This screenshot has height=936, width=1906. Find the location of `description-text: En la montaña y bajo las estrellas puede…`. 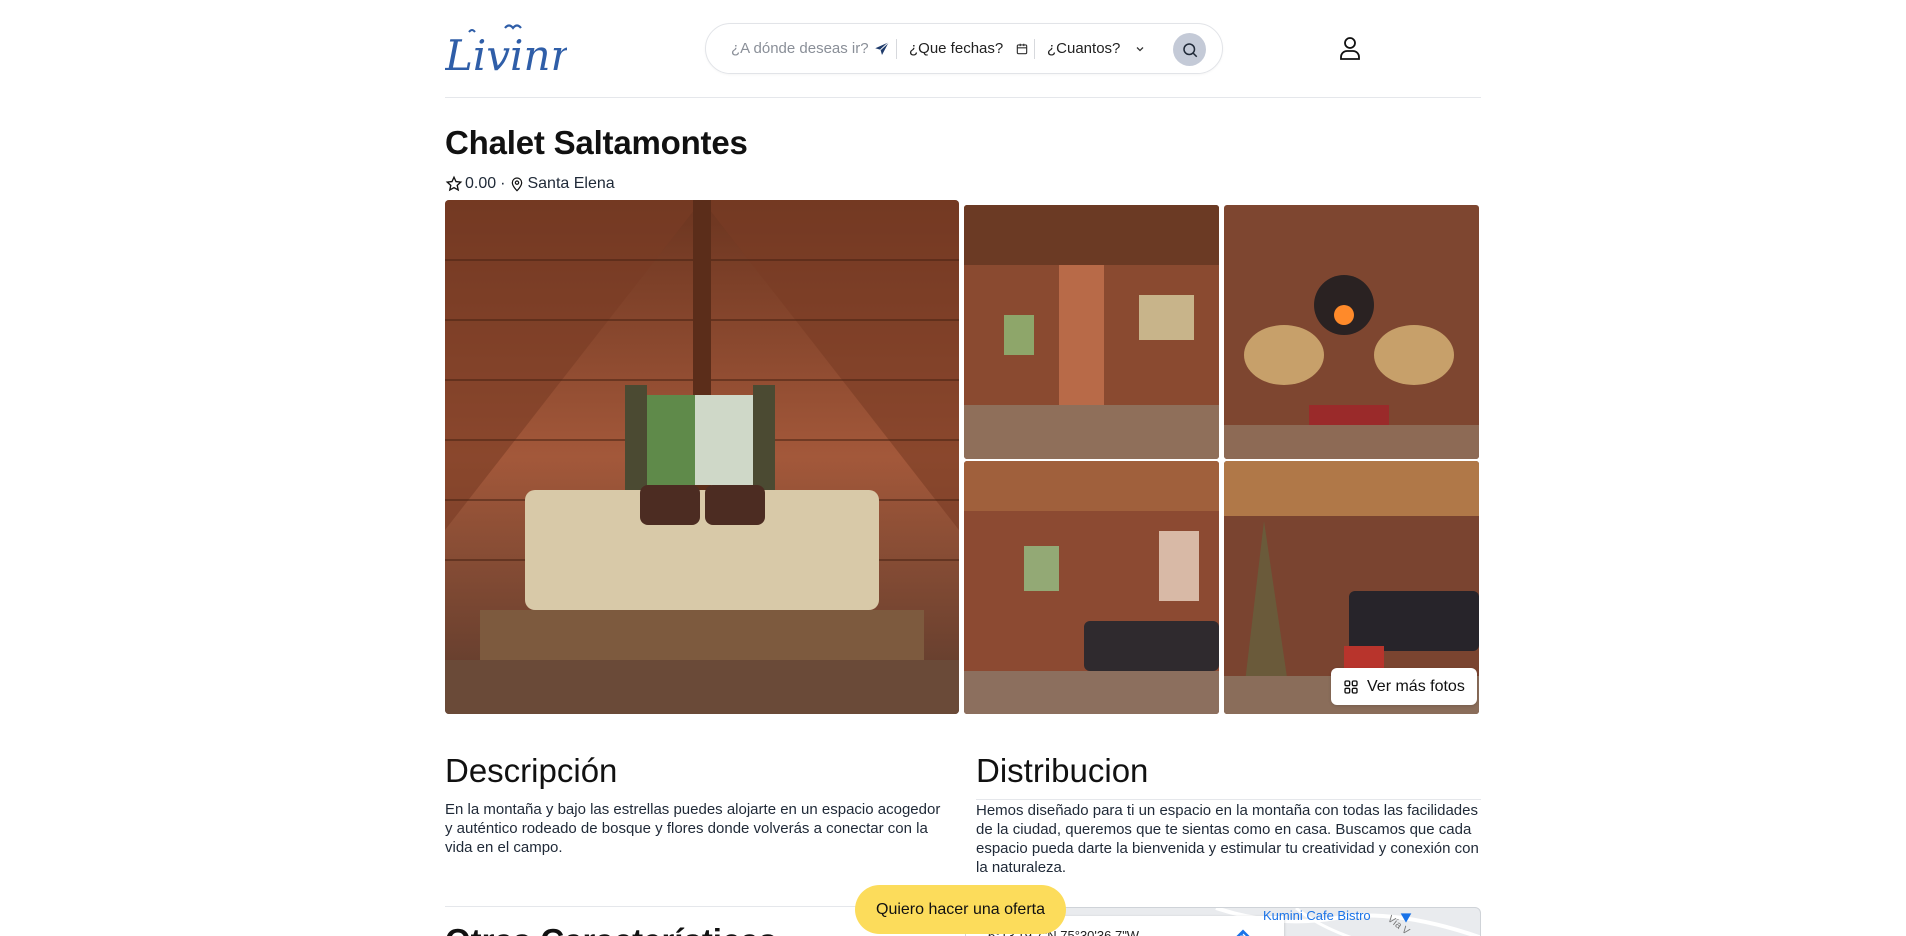

description-text: En la montaña y bajo las estrellas puede… is located at coordinates (693, 828).